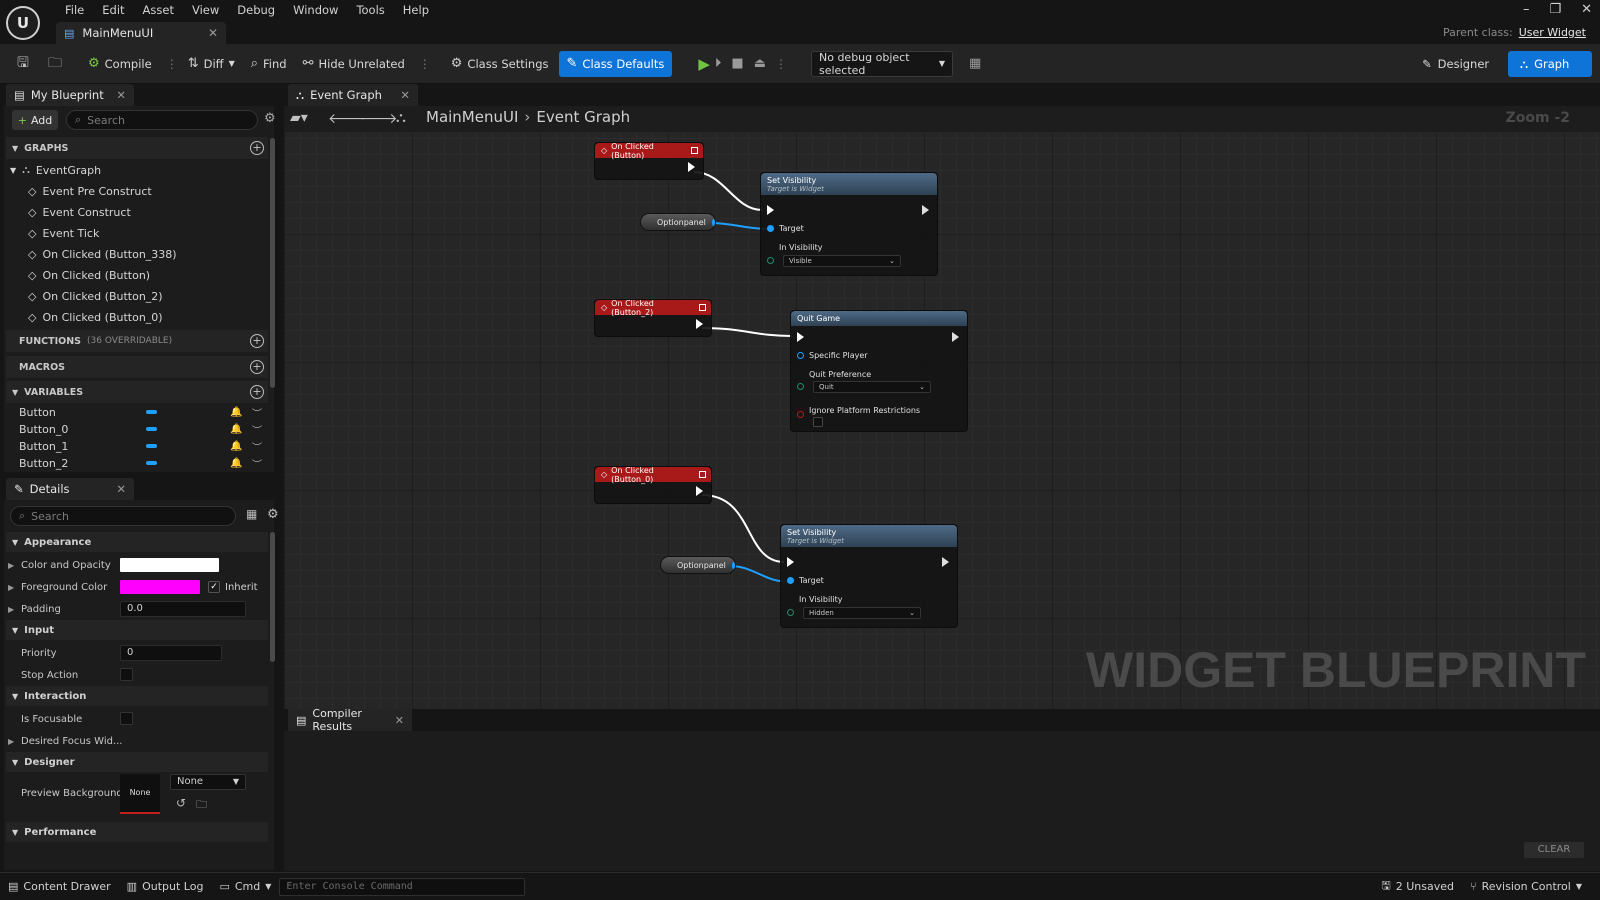  Describe the element at coordinates (70, 95) in the screenshot. I see `my-blueprint-tab: ▤ My Blueprint ✕` at that location.